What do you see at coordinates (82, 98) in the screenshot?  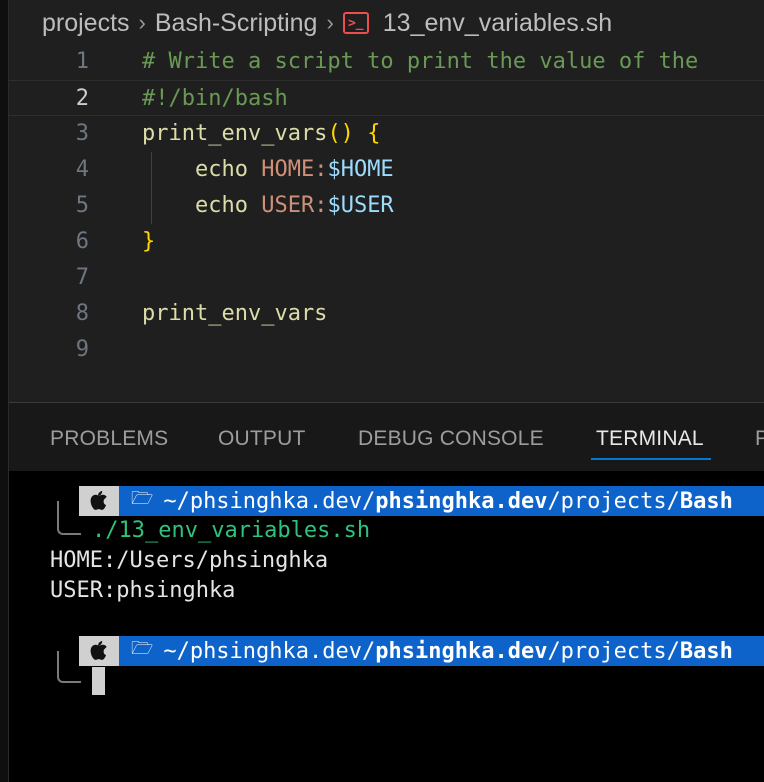 I see `line-number: 2` at bounding box center [82, 98].